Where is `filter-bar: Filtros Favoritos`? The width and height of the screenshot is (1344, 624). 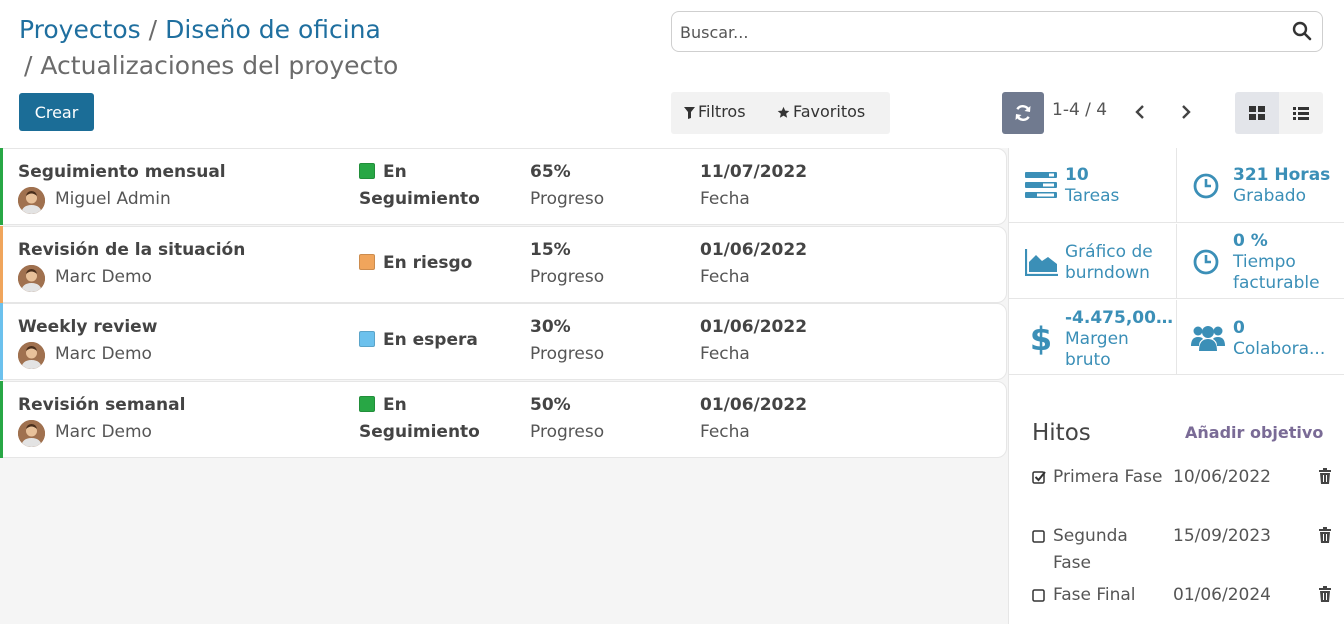
filter-bar: Filtros Favoritos is located at coordinates (780, 113).